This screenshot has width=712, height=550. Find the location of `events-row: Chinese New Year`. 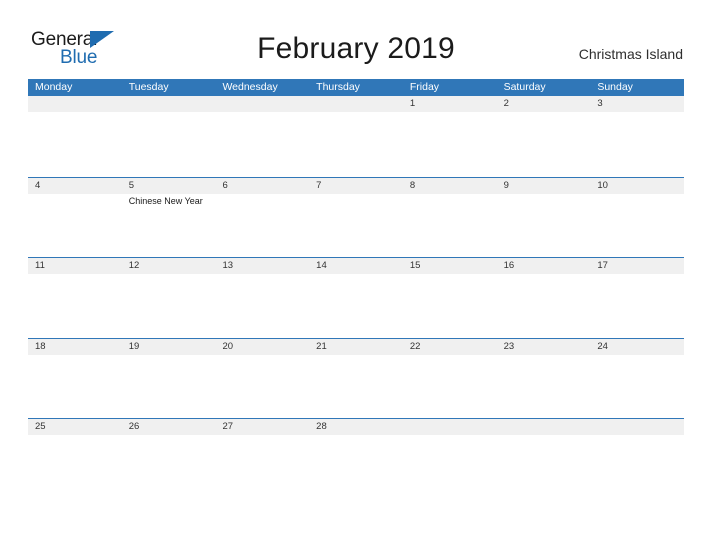

events-row: Chinese New Year is located at coordinates (356, 226).